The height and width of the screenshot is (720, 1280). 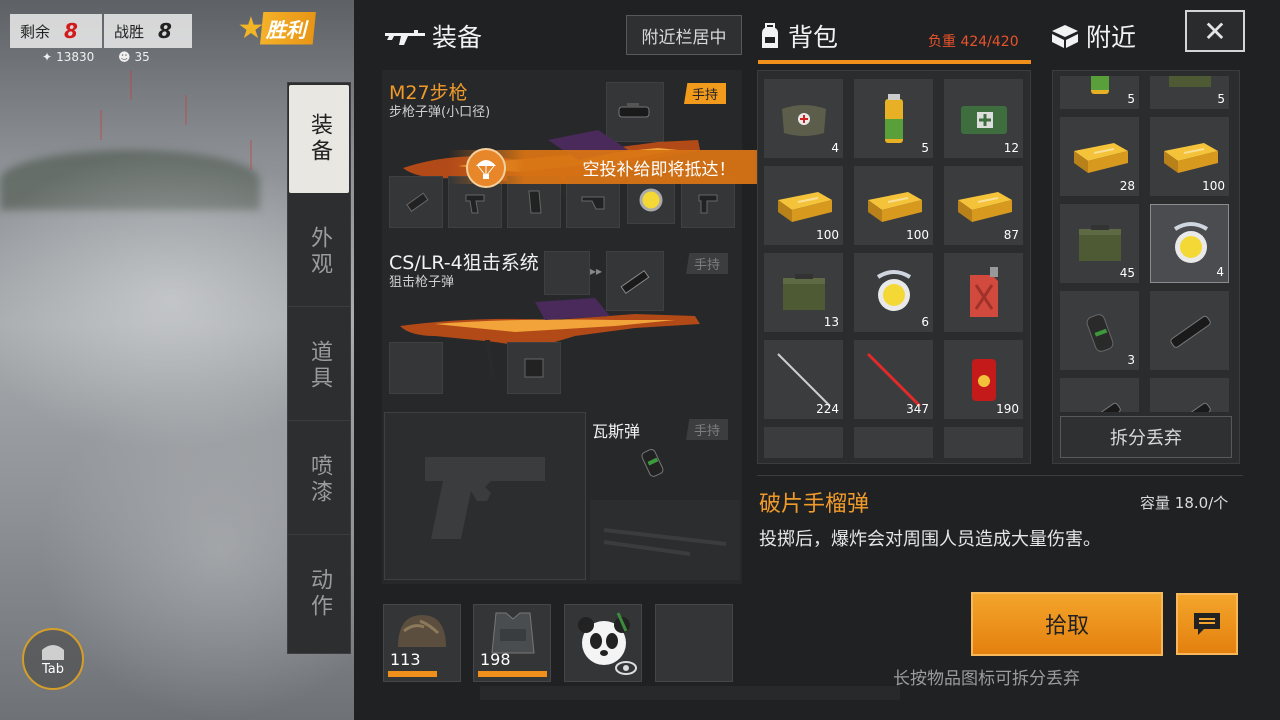 I want to click on tab-spray: 喷漆, so click(x=319, y=480).